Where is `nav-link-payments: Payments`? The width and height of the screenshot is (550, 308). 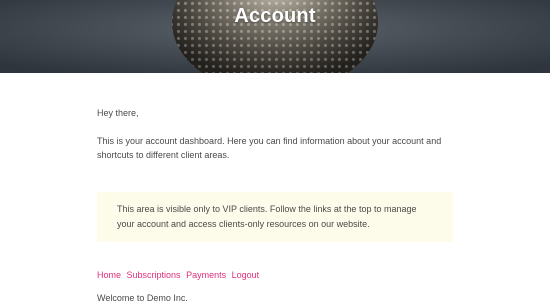
nav-link-payments: Payments is located at coordinates (206, 275).